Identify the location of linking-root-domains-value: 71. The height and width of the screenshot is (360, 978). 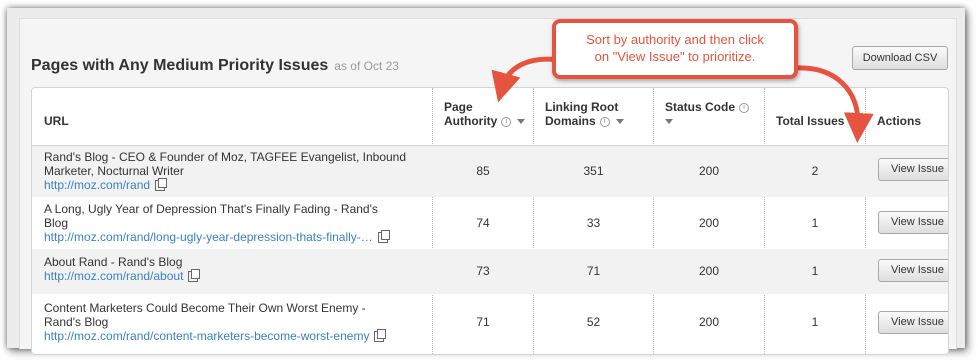
(593, 271).